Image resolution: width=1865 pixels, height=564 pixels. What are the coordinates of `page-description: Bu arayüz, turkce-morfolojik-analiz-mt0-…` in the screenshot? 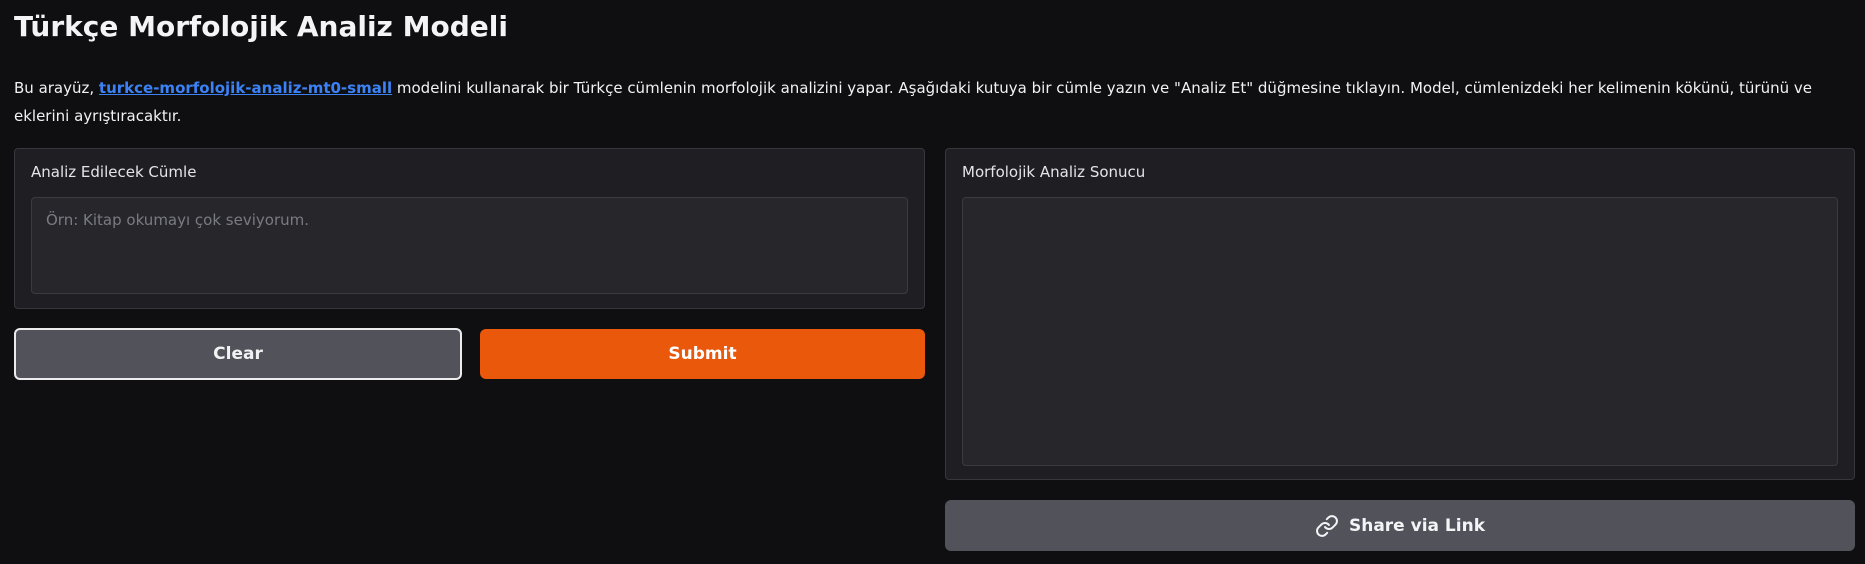 It's located at (929, 102).